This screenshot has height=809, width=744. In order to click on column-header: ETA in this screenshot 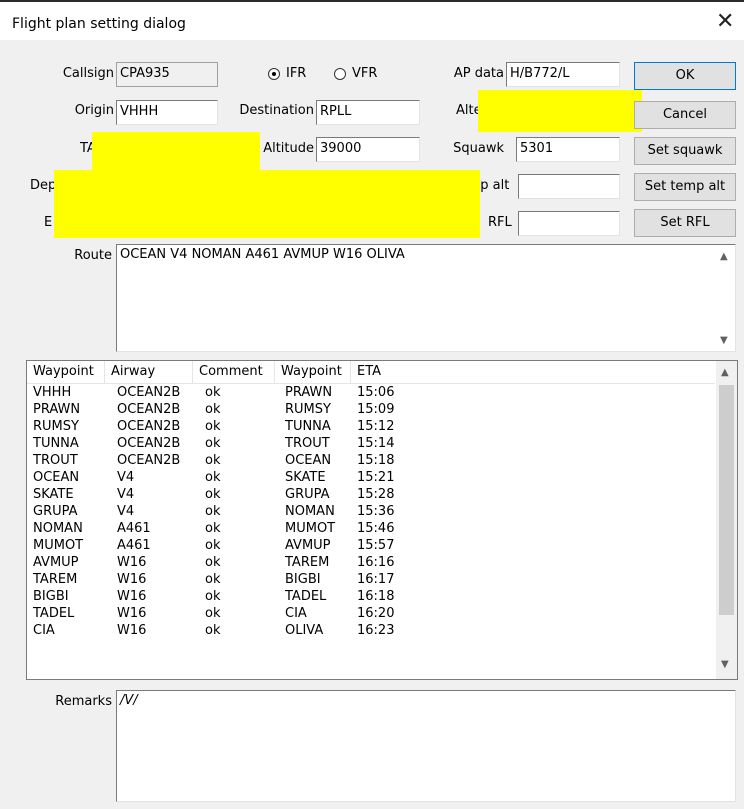, I will do `click(533, 372)`.